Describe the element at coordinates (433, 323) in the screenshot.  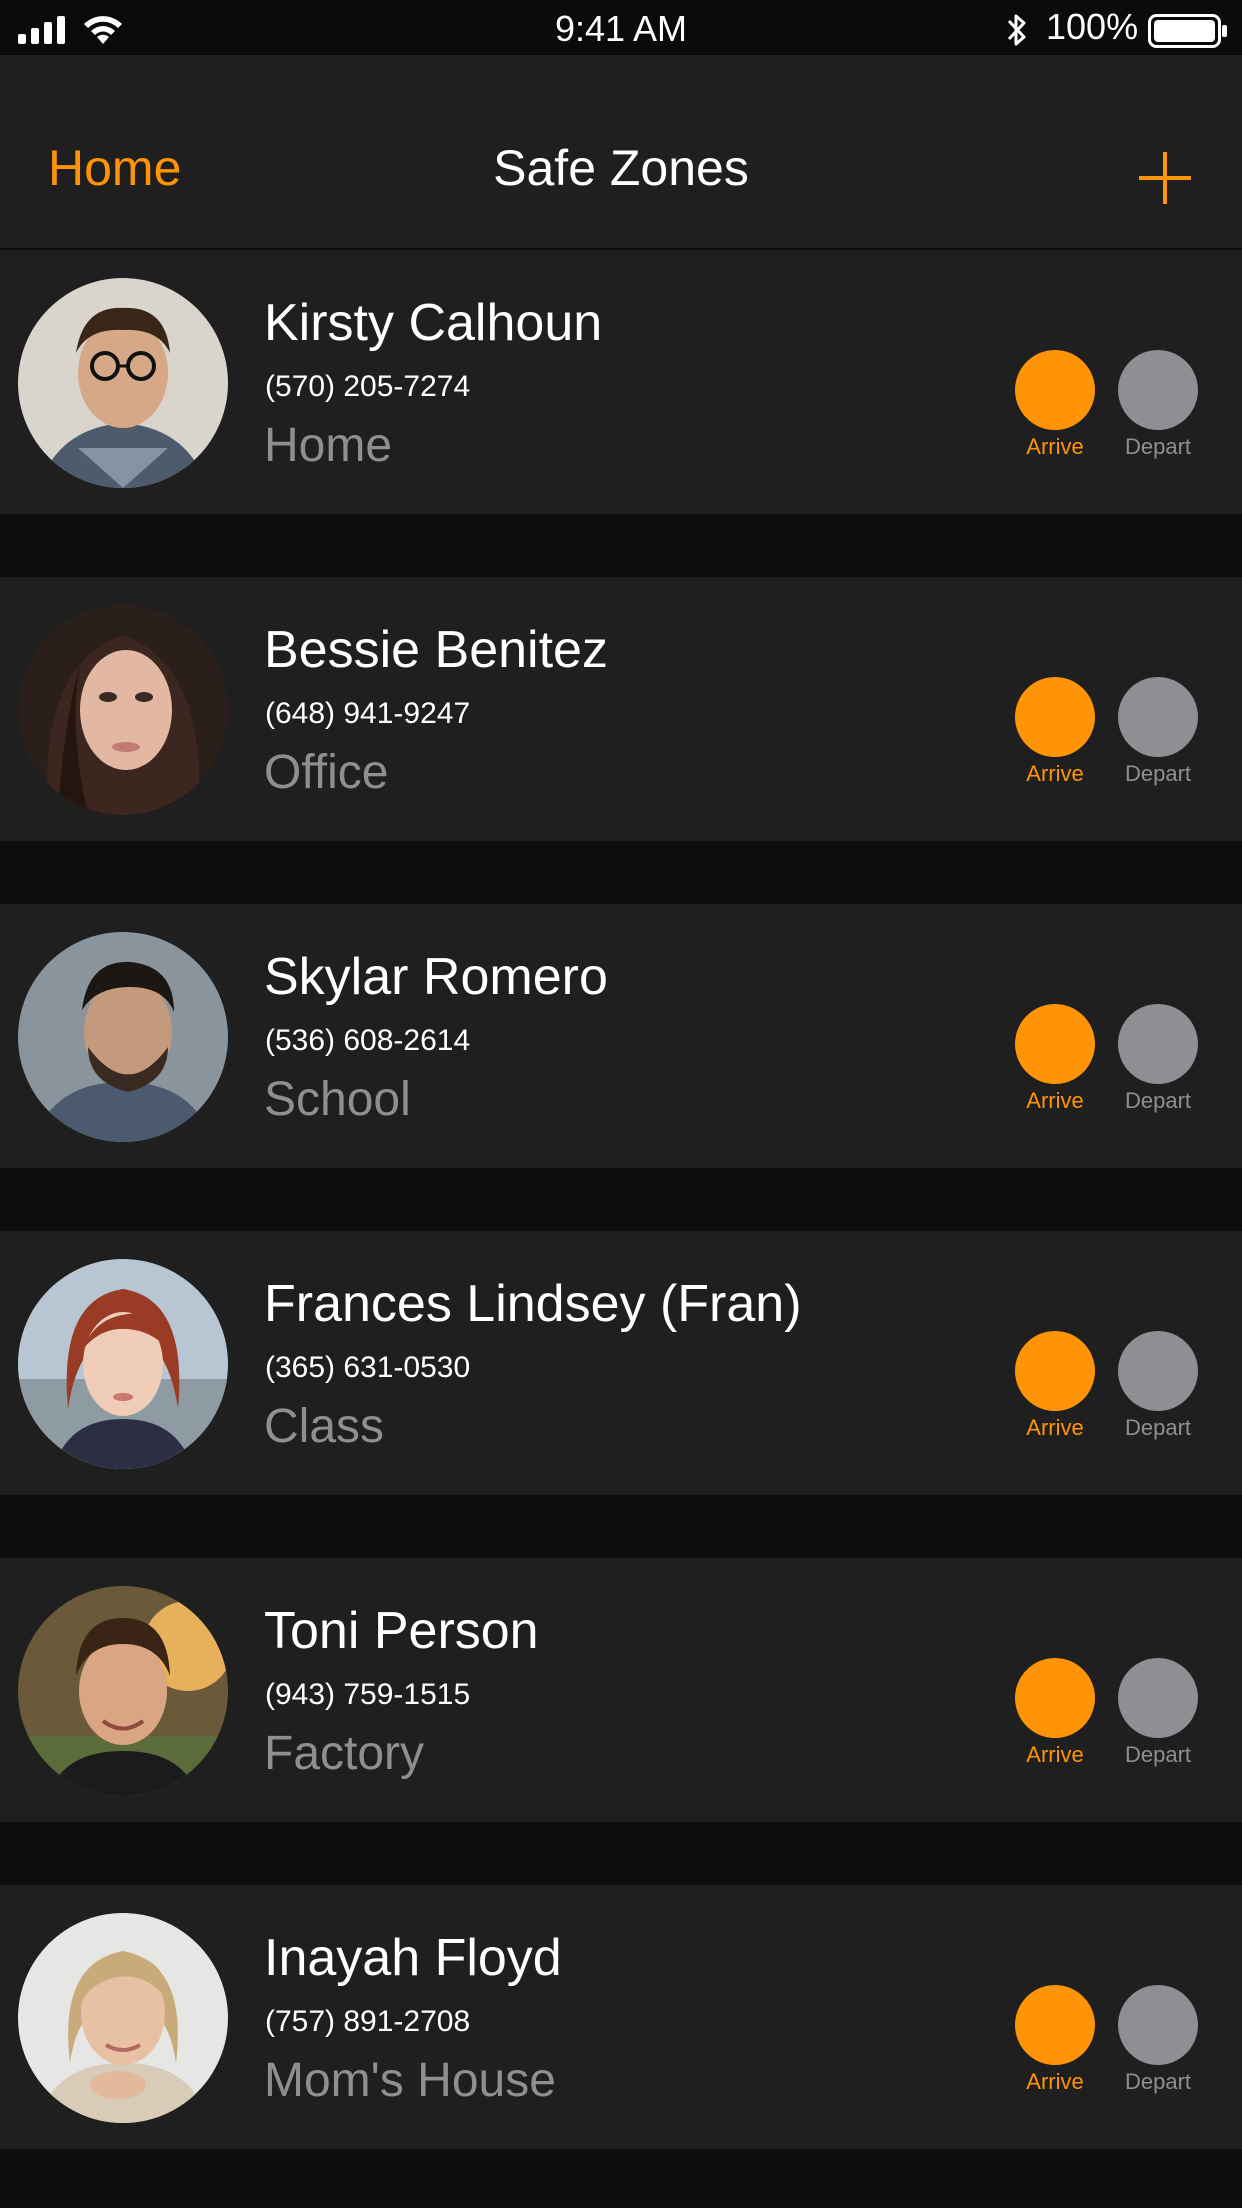
I see `contact-name: Kirsty Calhoun` at that location.